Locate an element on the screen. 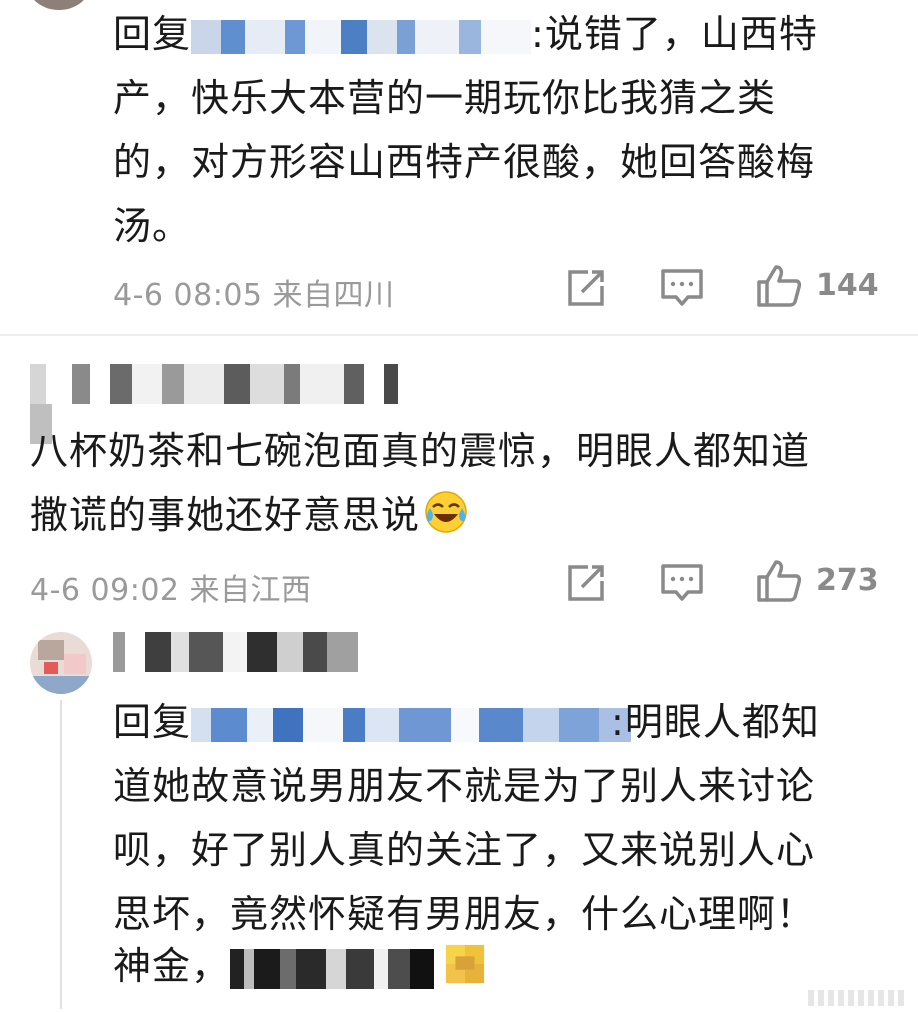 This screenshot has width=918, height=1013. comment-line-1: 八杯奶茶和七碗泡面真的震惊，明眼人都知道 is located at coordinates (420, 451).